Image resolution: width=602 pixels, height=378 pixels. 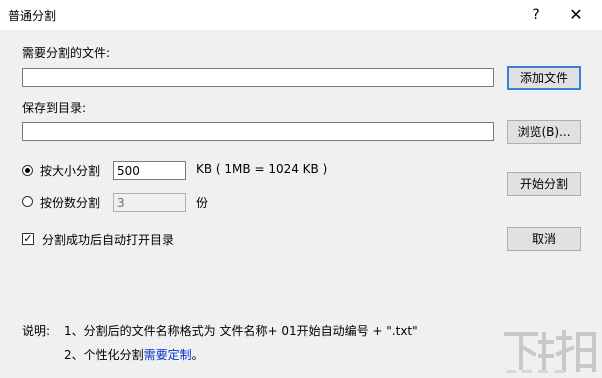 What do you see at coordinates (32, 16) in the screenshot?
I see `window-title: 普通分割` at bounding box center [32, 16].